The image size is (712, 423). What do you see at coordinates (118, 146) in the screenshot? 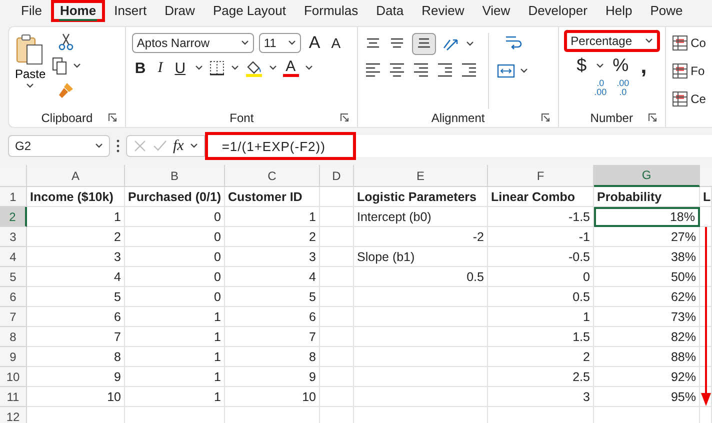
I see `more-icon` at bounding box center [118, 146].